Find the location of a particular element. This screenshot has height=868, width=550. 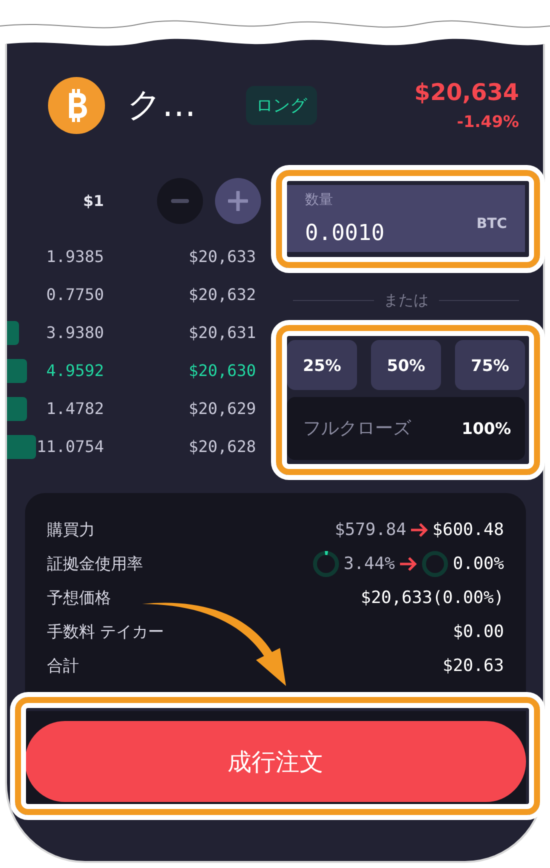

price-change: -1.49% is located at coordinates (487, 121).